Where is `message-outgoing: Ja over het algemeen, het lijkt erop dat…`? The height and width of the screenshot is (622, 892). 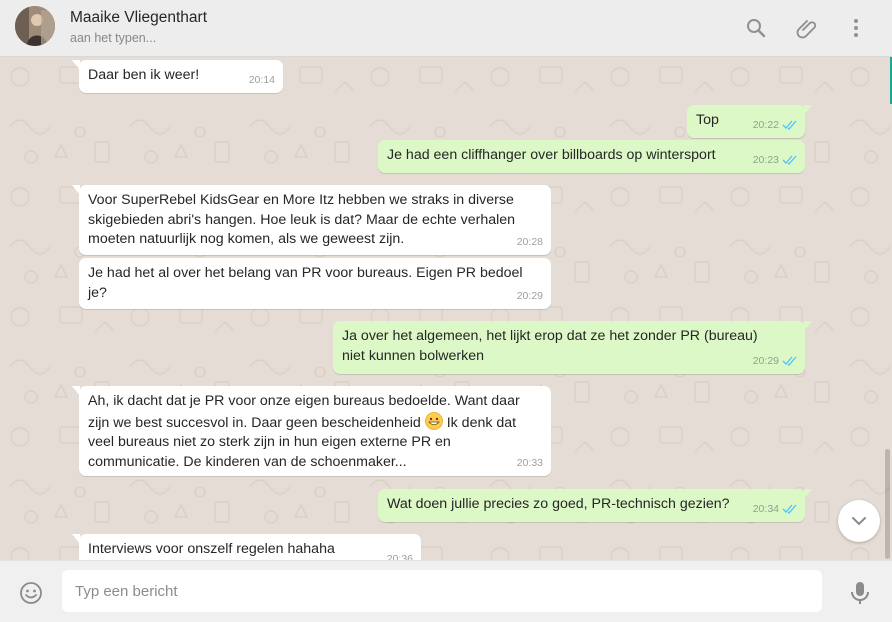 message-outgoing: Ja over het algemeen, het lijkt erop dat… is located at coordinates (572, 347).